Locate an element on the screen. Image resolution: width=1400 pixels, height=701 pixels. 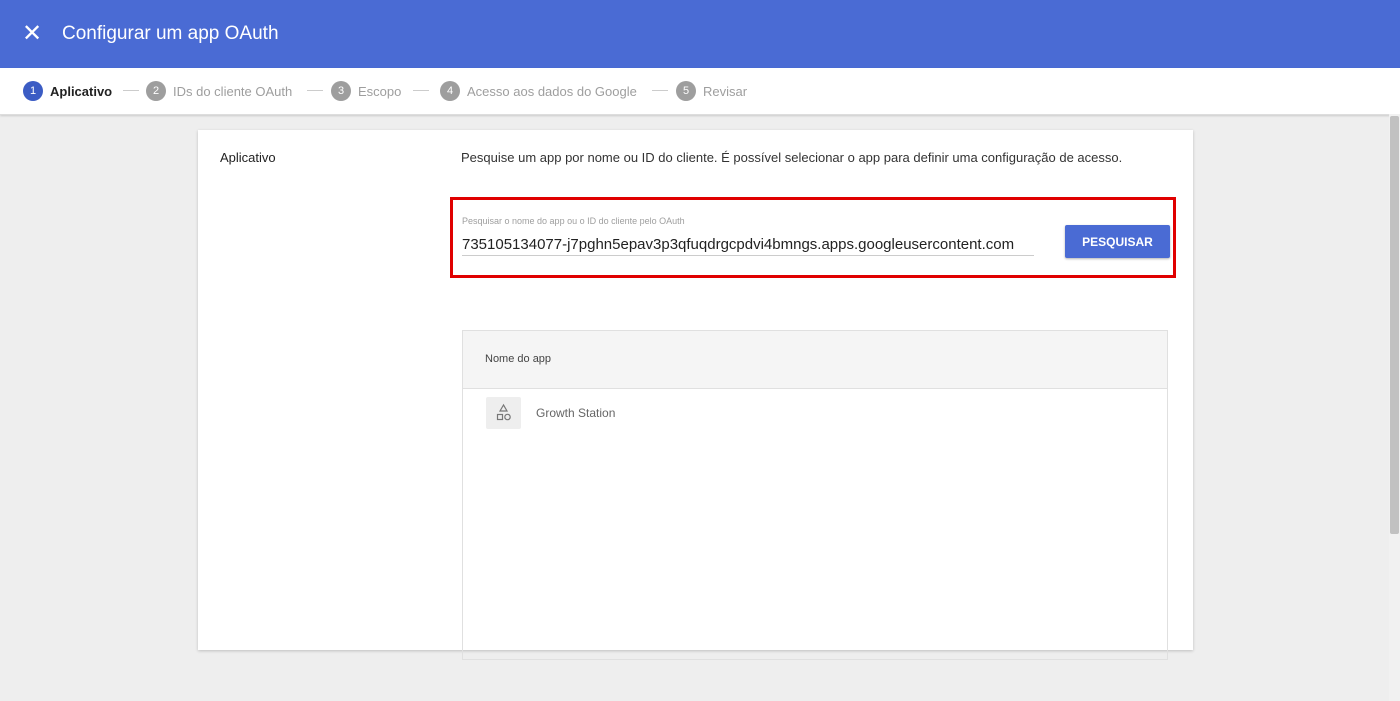
step-label: Acesso aos dados do Google is located at coordinates (552, 91).